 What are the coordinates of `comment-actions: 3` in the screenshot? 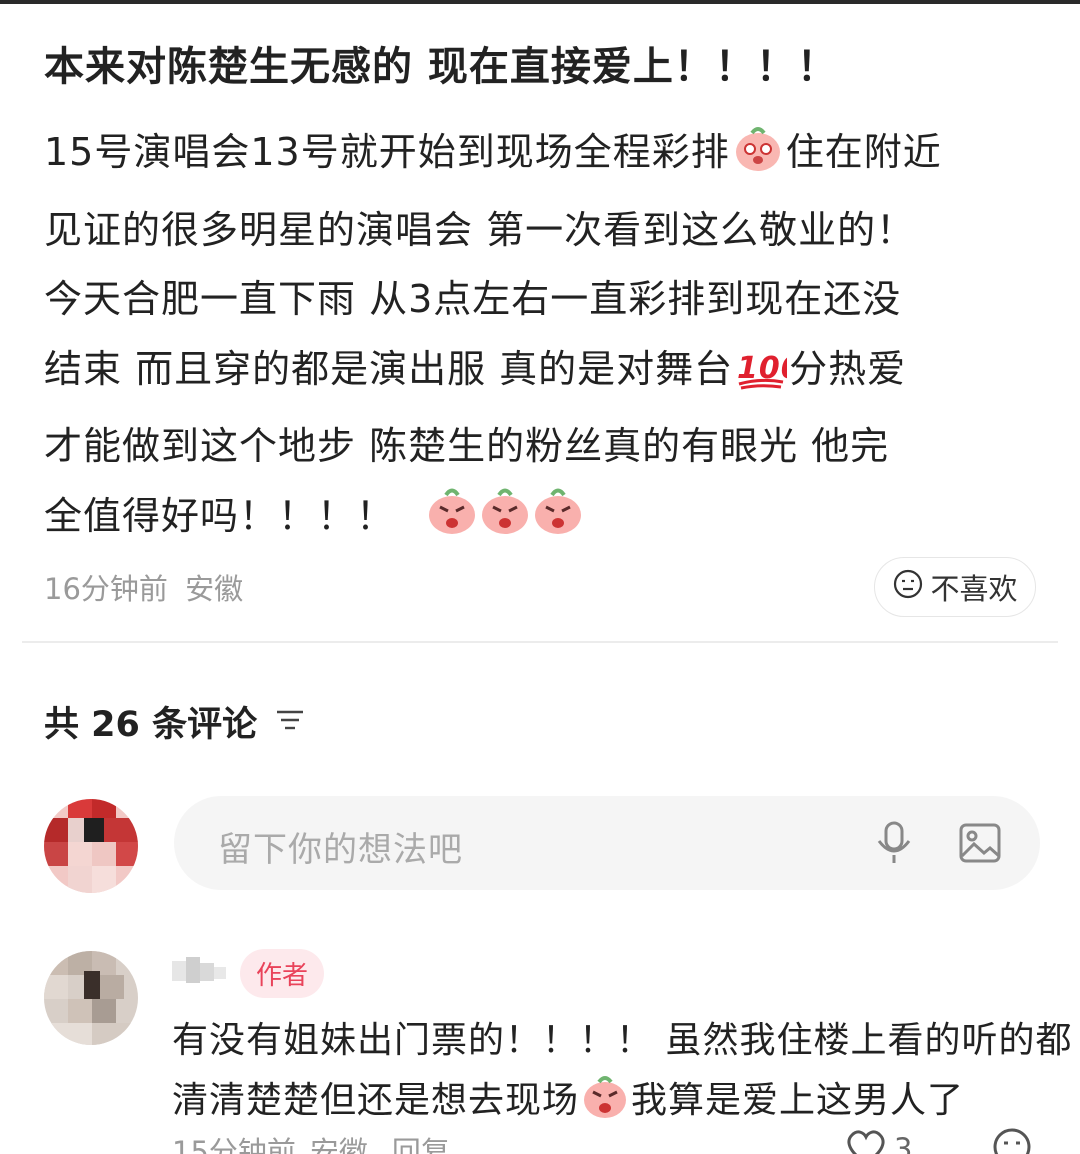 It's located at (938, 1140).